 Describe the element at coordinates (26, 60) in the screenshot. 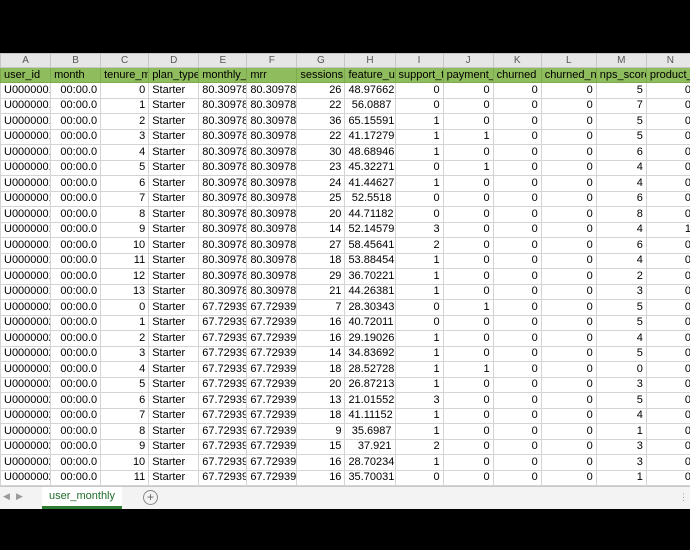

I see `column-letter: A` at that location.